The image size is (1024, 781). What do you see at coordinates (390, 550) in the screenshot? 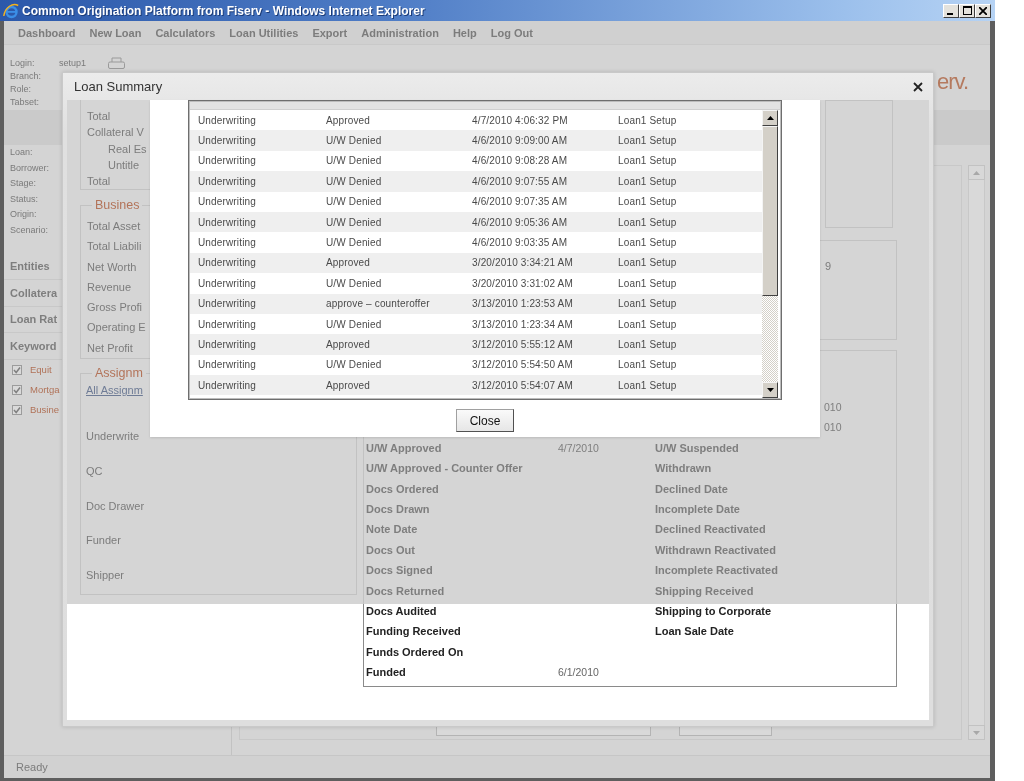
I see `milestone-label: Docs Out` at bounding box center [390, 550].